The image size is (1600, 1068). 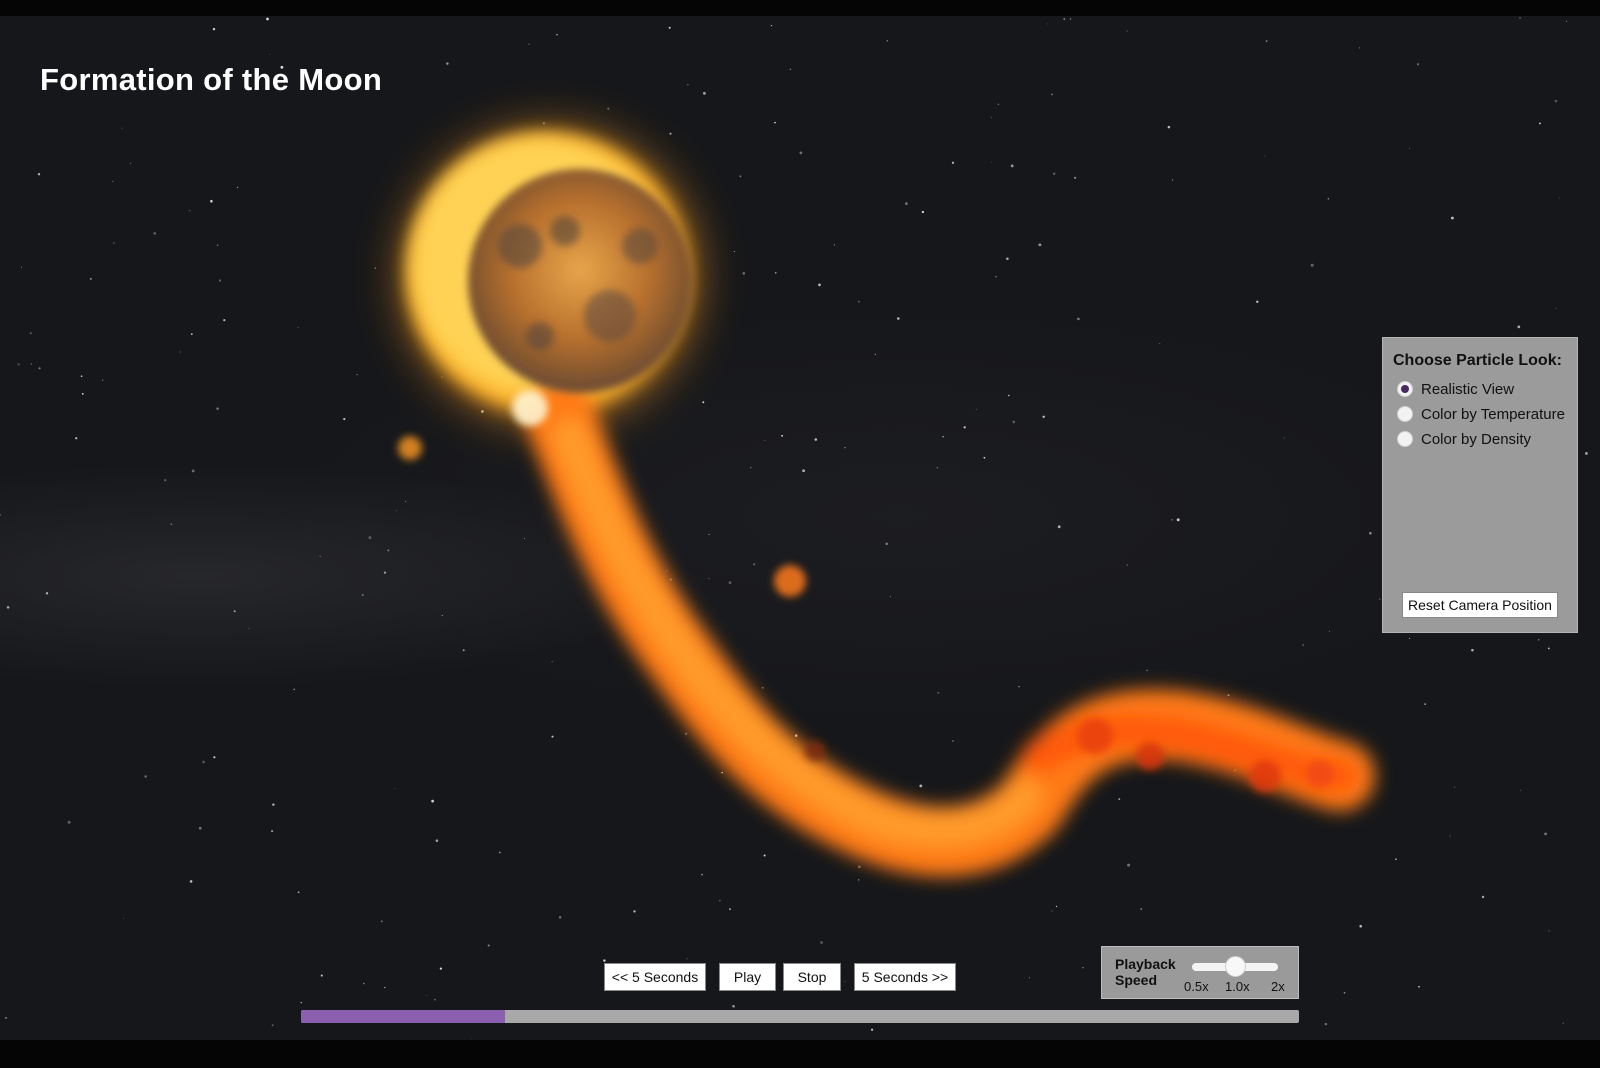 What do you see at coordinates (800, 1016) in the screenshot?
I see `timeline-progress-bar` at bounding box center [800, 1016].